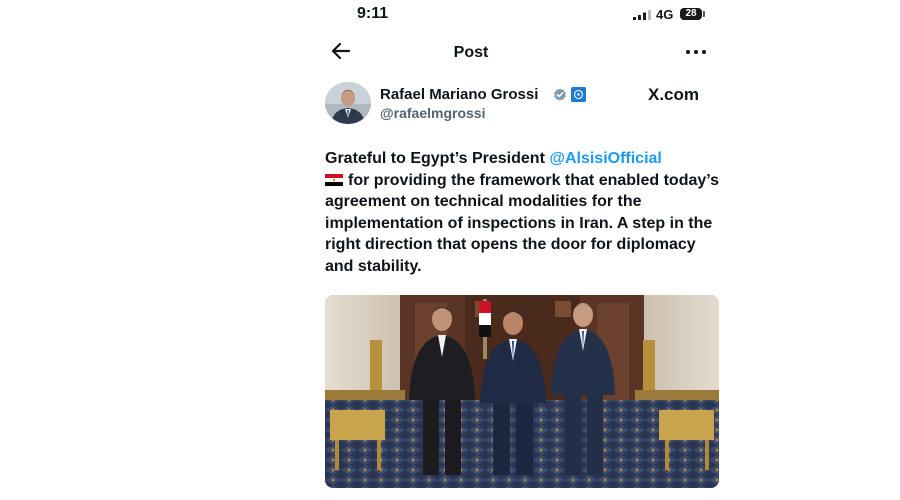  What do you see at coordinates (674, 94) in the screenshot?
I see `source-label: X.com` at bounding box center [674, 94].